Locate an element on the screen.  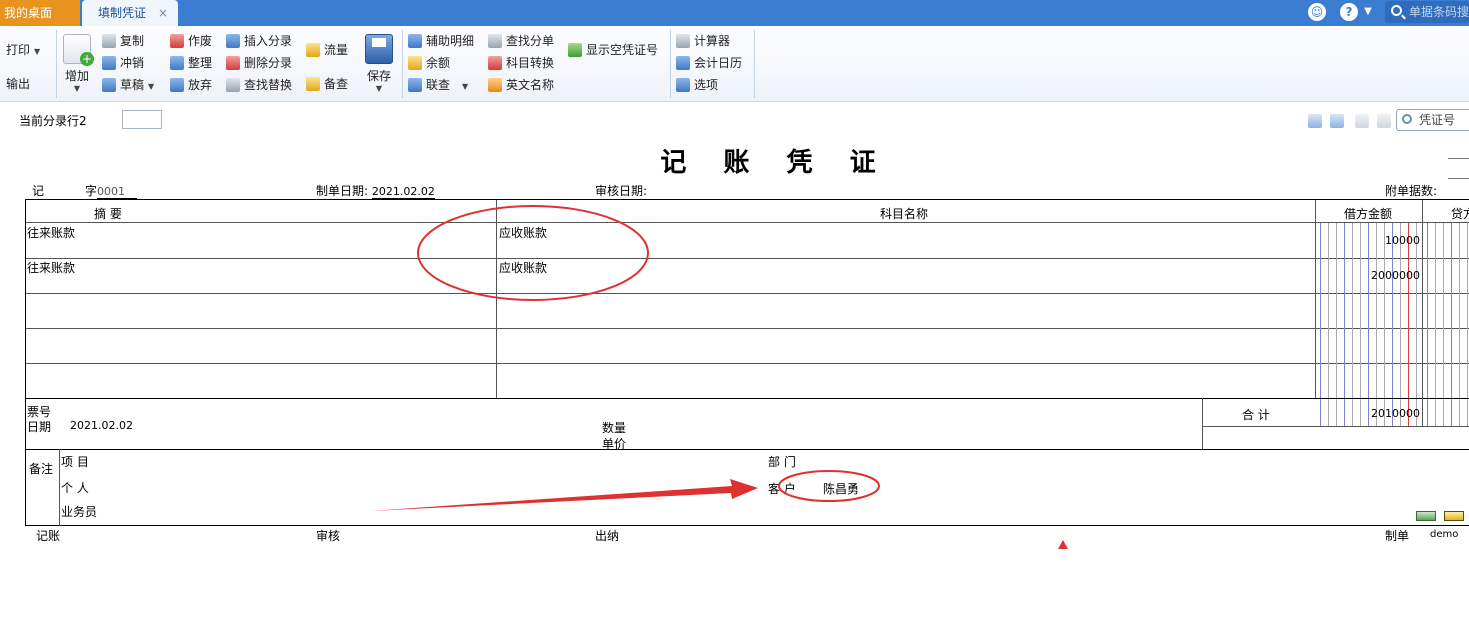
row1-summary: 往来账款 is located at coordinates (51, 232).